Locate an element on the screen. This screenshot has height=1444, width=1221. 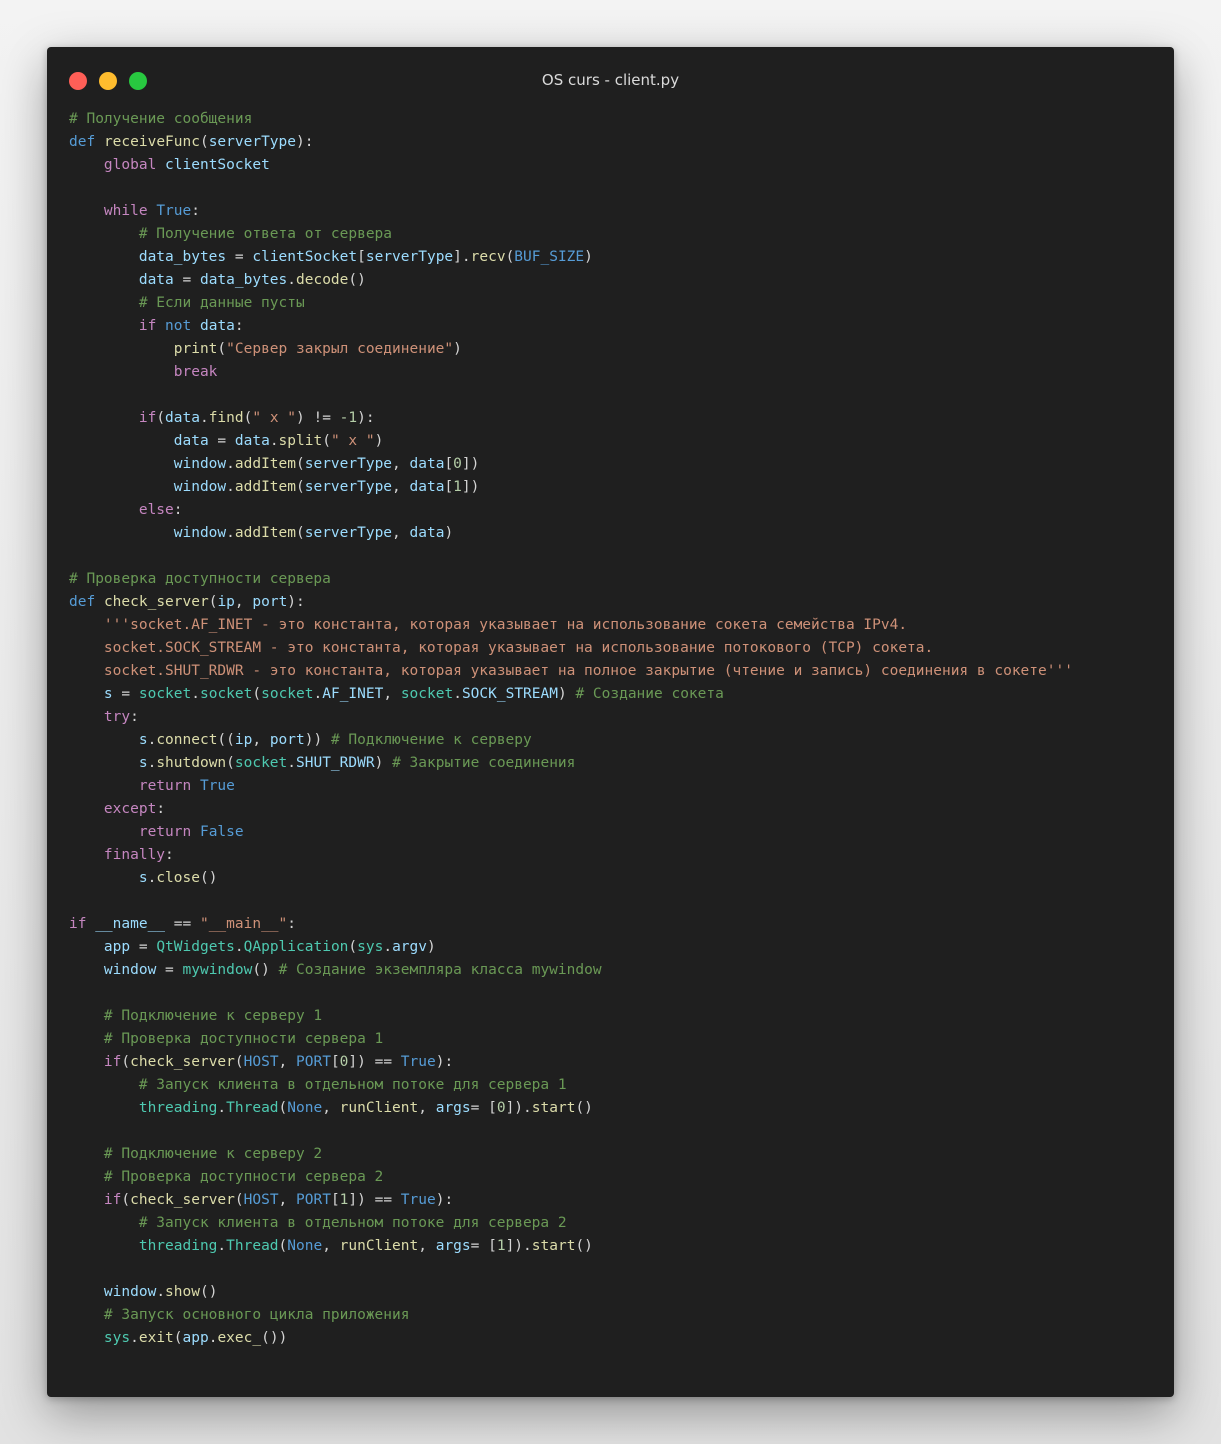
code-token-constant: False is located at coordinates (221, 832).